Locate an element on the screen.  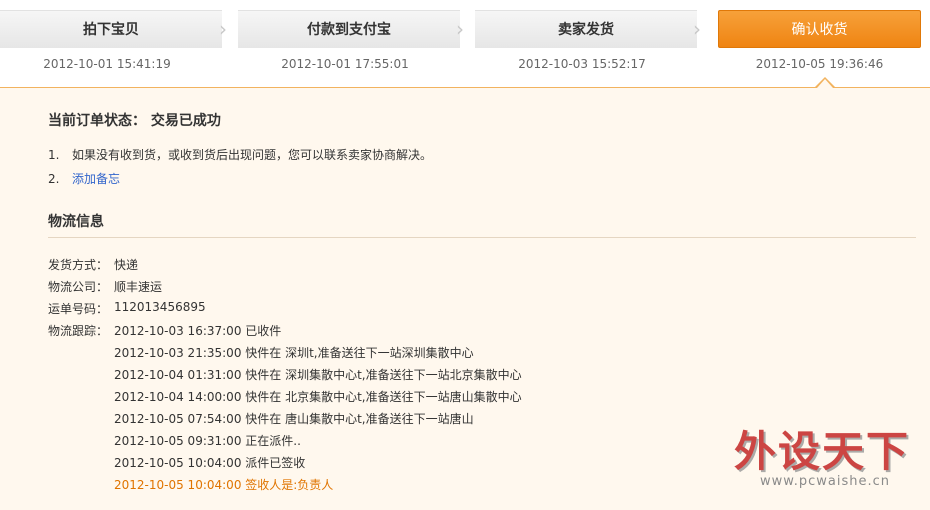
site-watermark: 外设天下 www.pcwaishe.cn is located at coordinates (827, 461).